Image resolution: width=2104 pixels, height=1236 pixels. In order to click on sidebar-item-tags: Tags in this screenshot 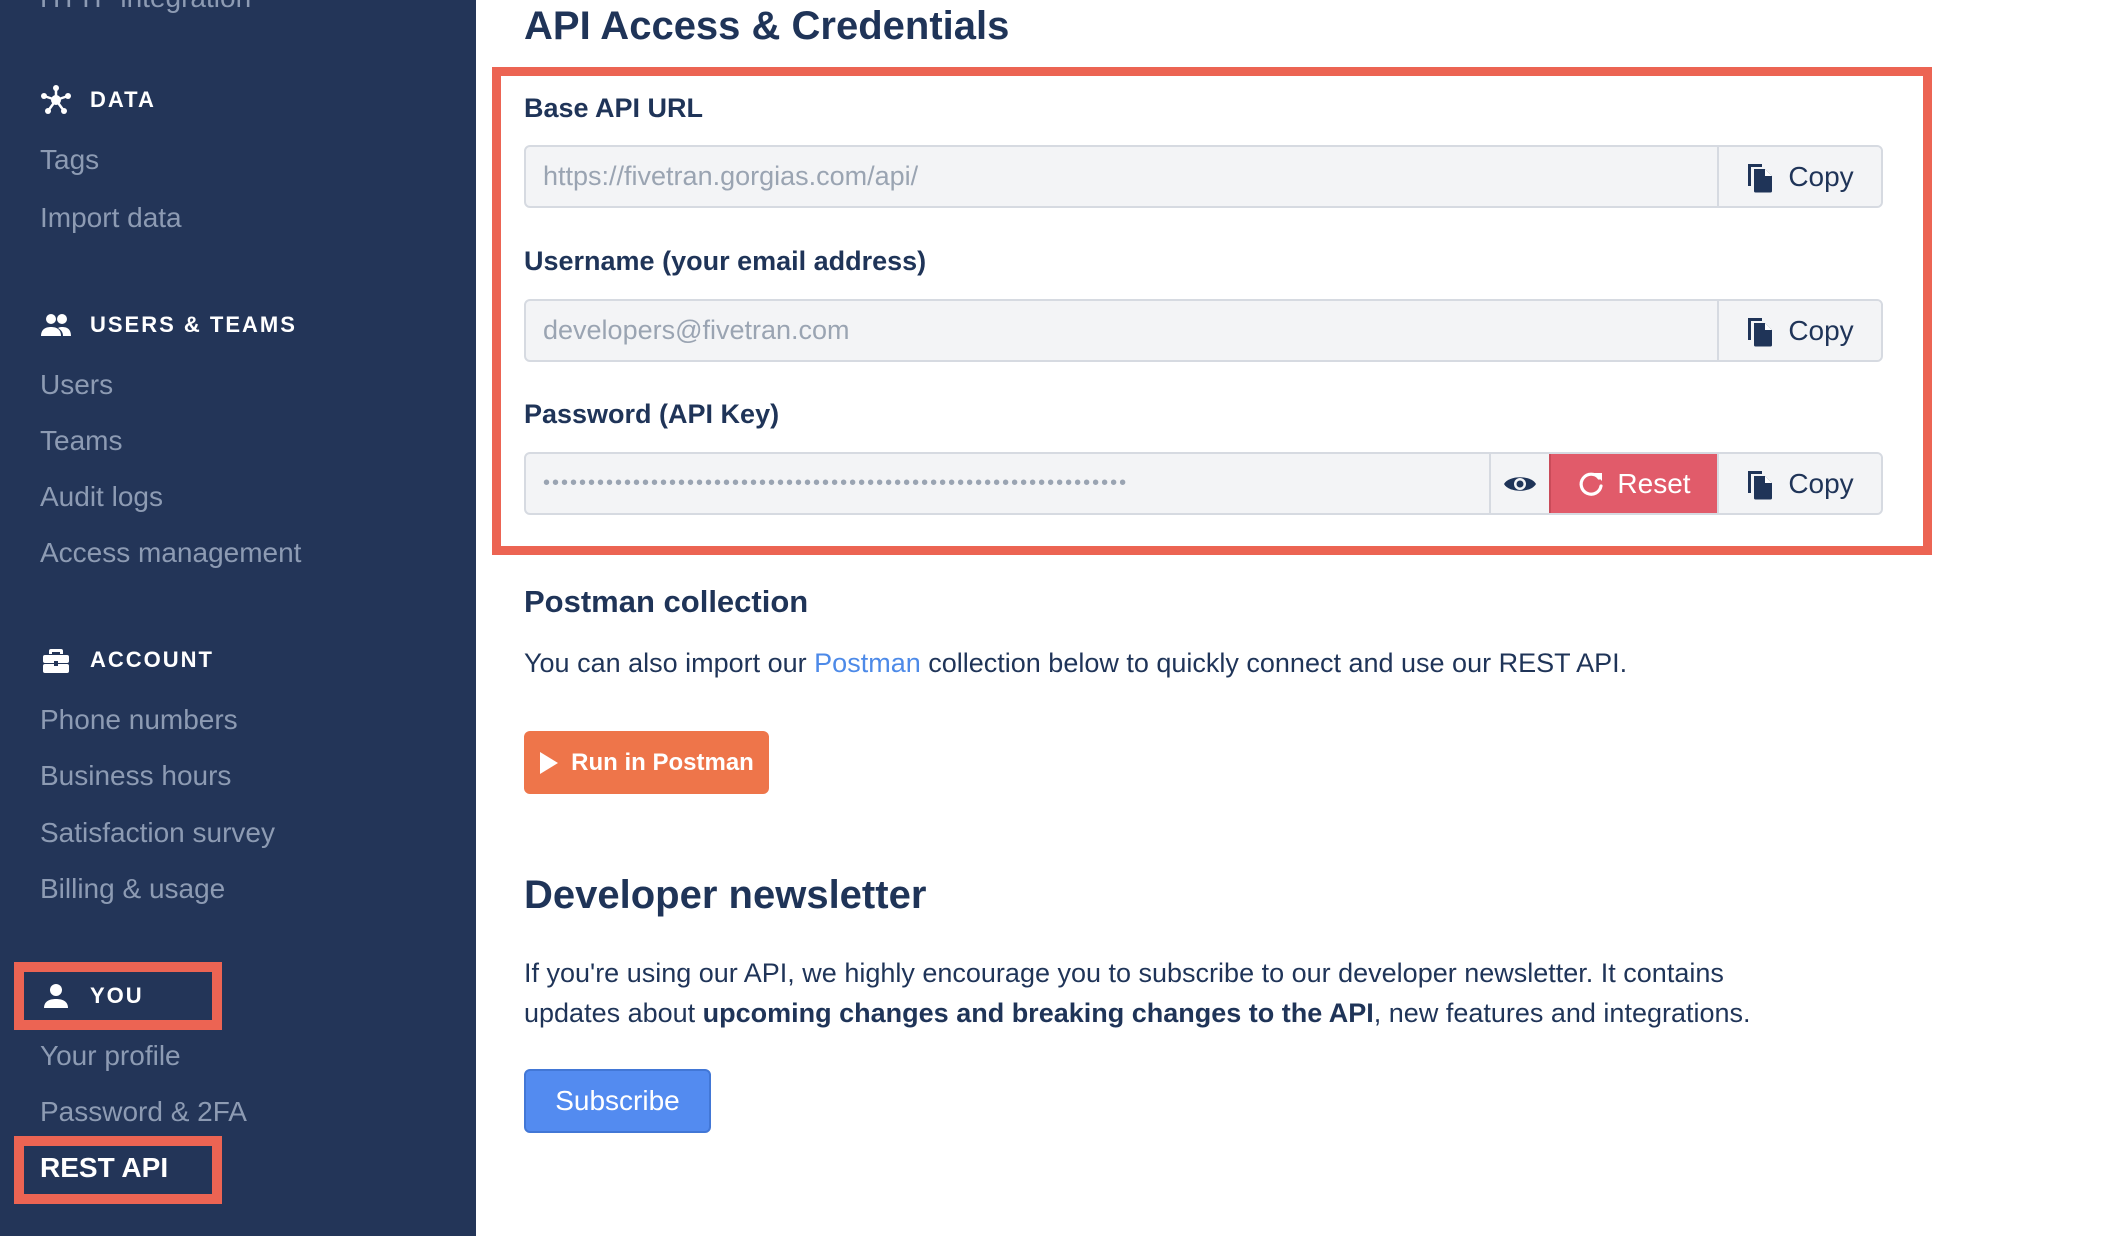, I will do `click(69, 160)`.